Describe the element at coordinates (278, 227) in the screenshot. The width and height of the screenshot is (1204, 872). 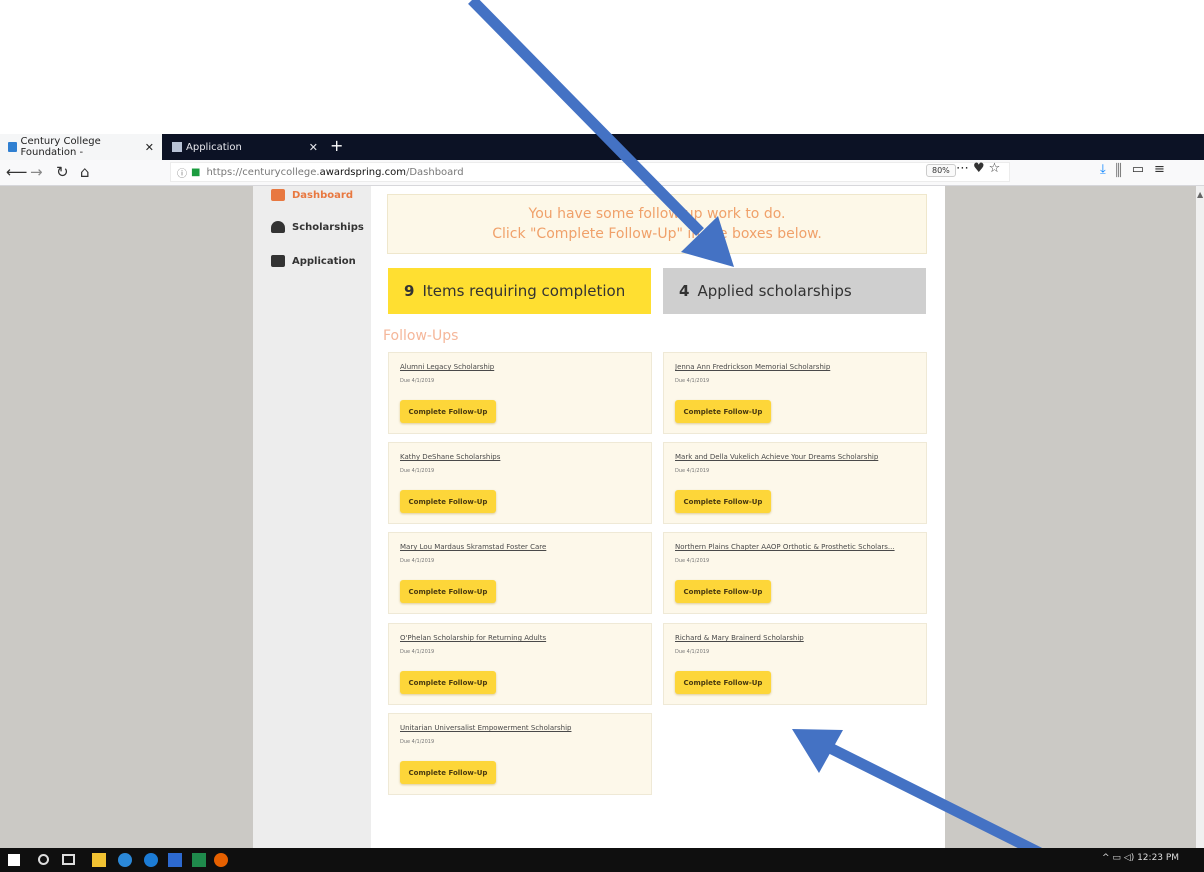
I see `scholarships-icon` at that location.